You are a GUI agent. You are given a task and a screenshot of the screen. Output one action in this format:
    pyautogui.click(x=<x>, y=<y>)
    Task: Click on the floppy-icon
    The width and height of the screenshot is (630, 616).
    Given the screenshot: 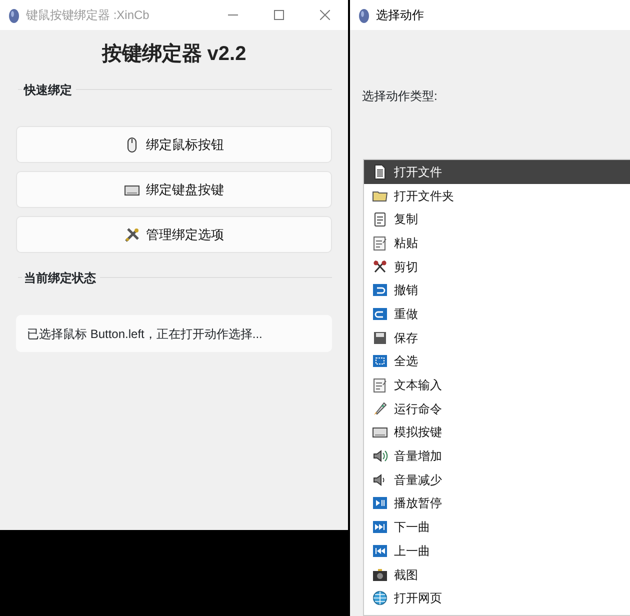 What is the action you would take?
    pyautogui.click(x=380, y=338)
    